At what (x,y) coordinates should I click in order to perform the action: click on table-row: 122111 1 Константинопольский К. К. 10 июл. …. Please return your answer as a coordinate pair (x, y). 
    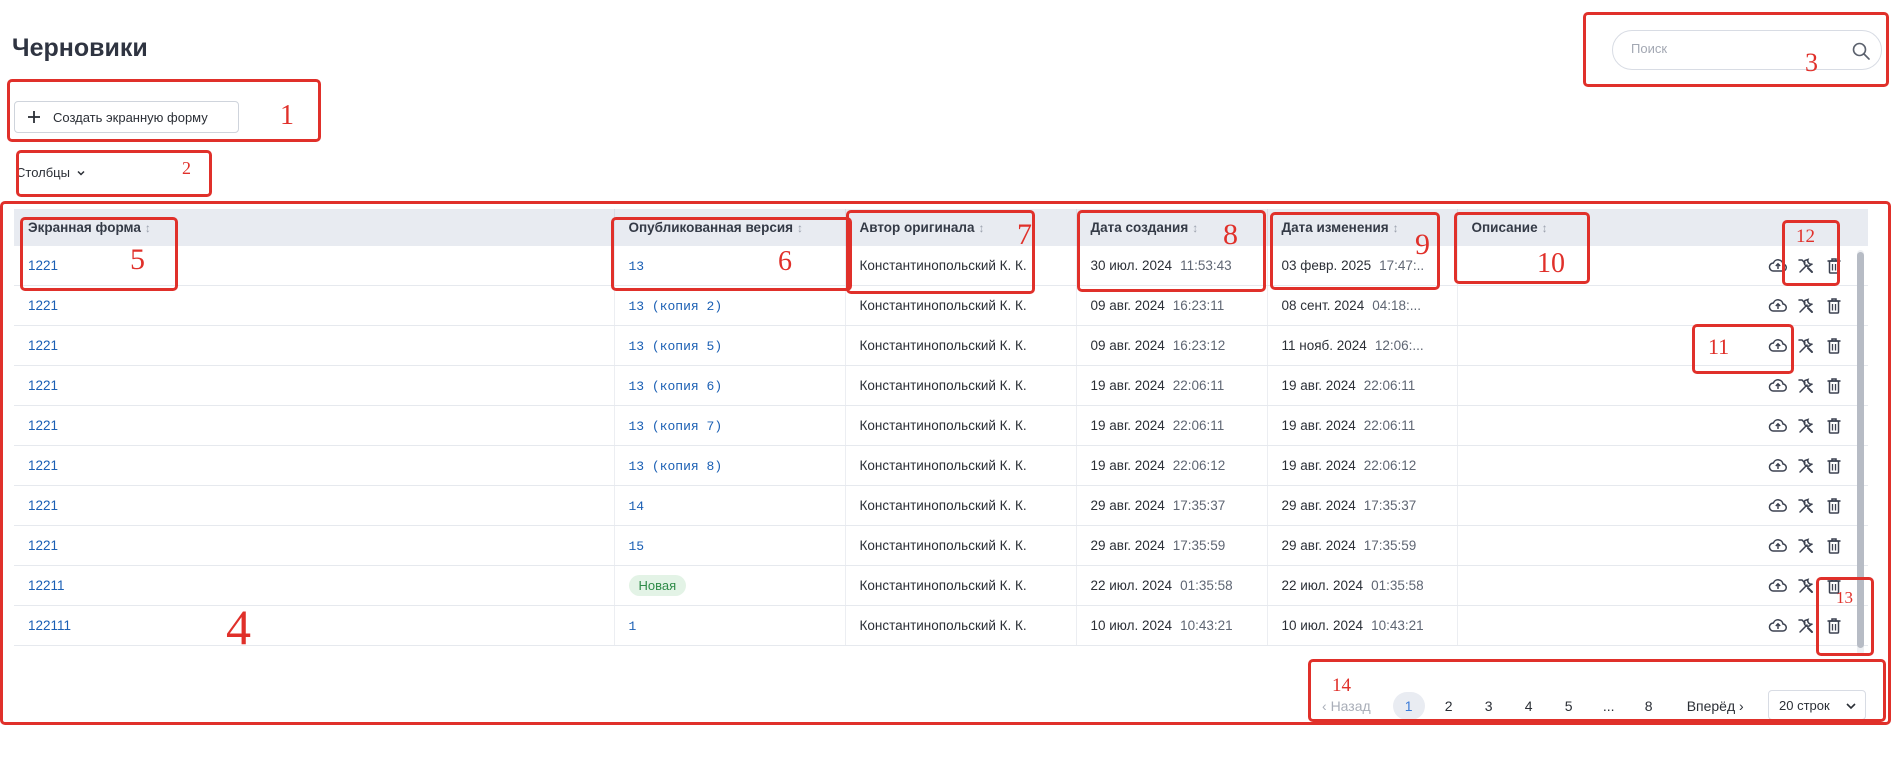
    Looking at the image, I should click on (941, 625).